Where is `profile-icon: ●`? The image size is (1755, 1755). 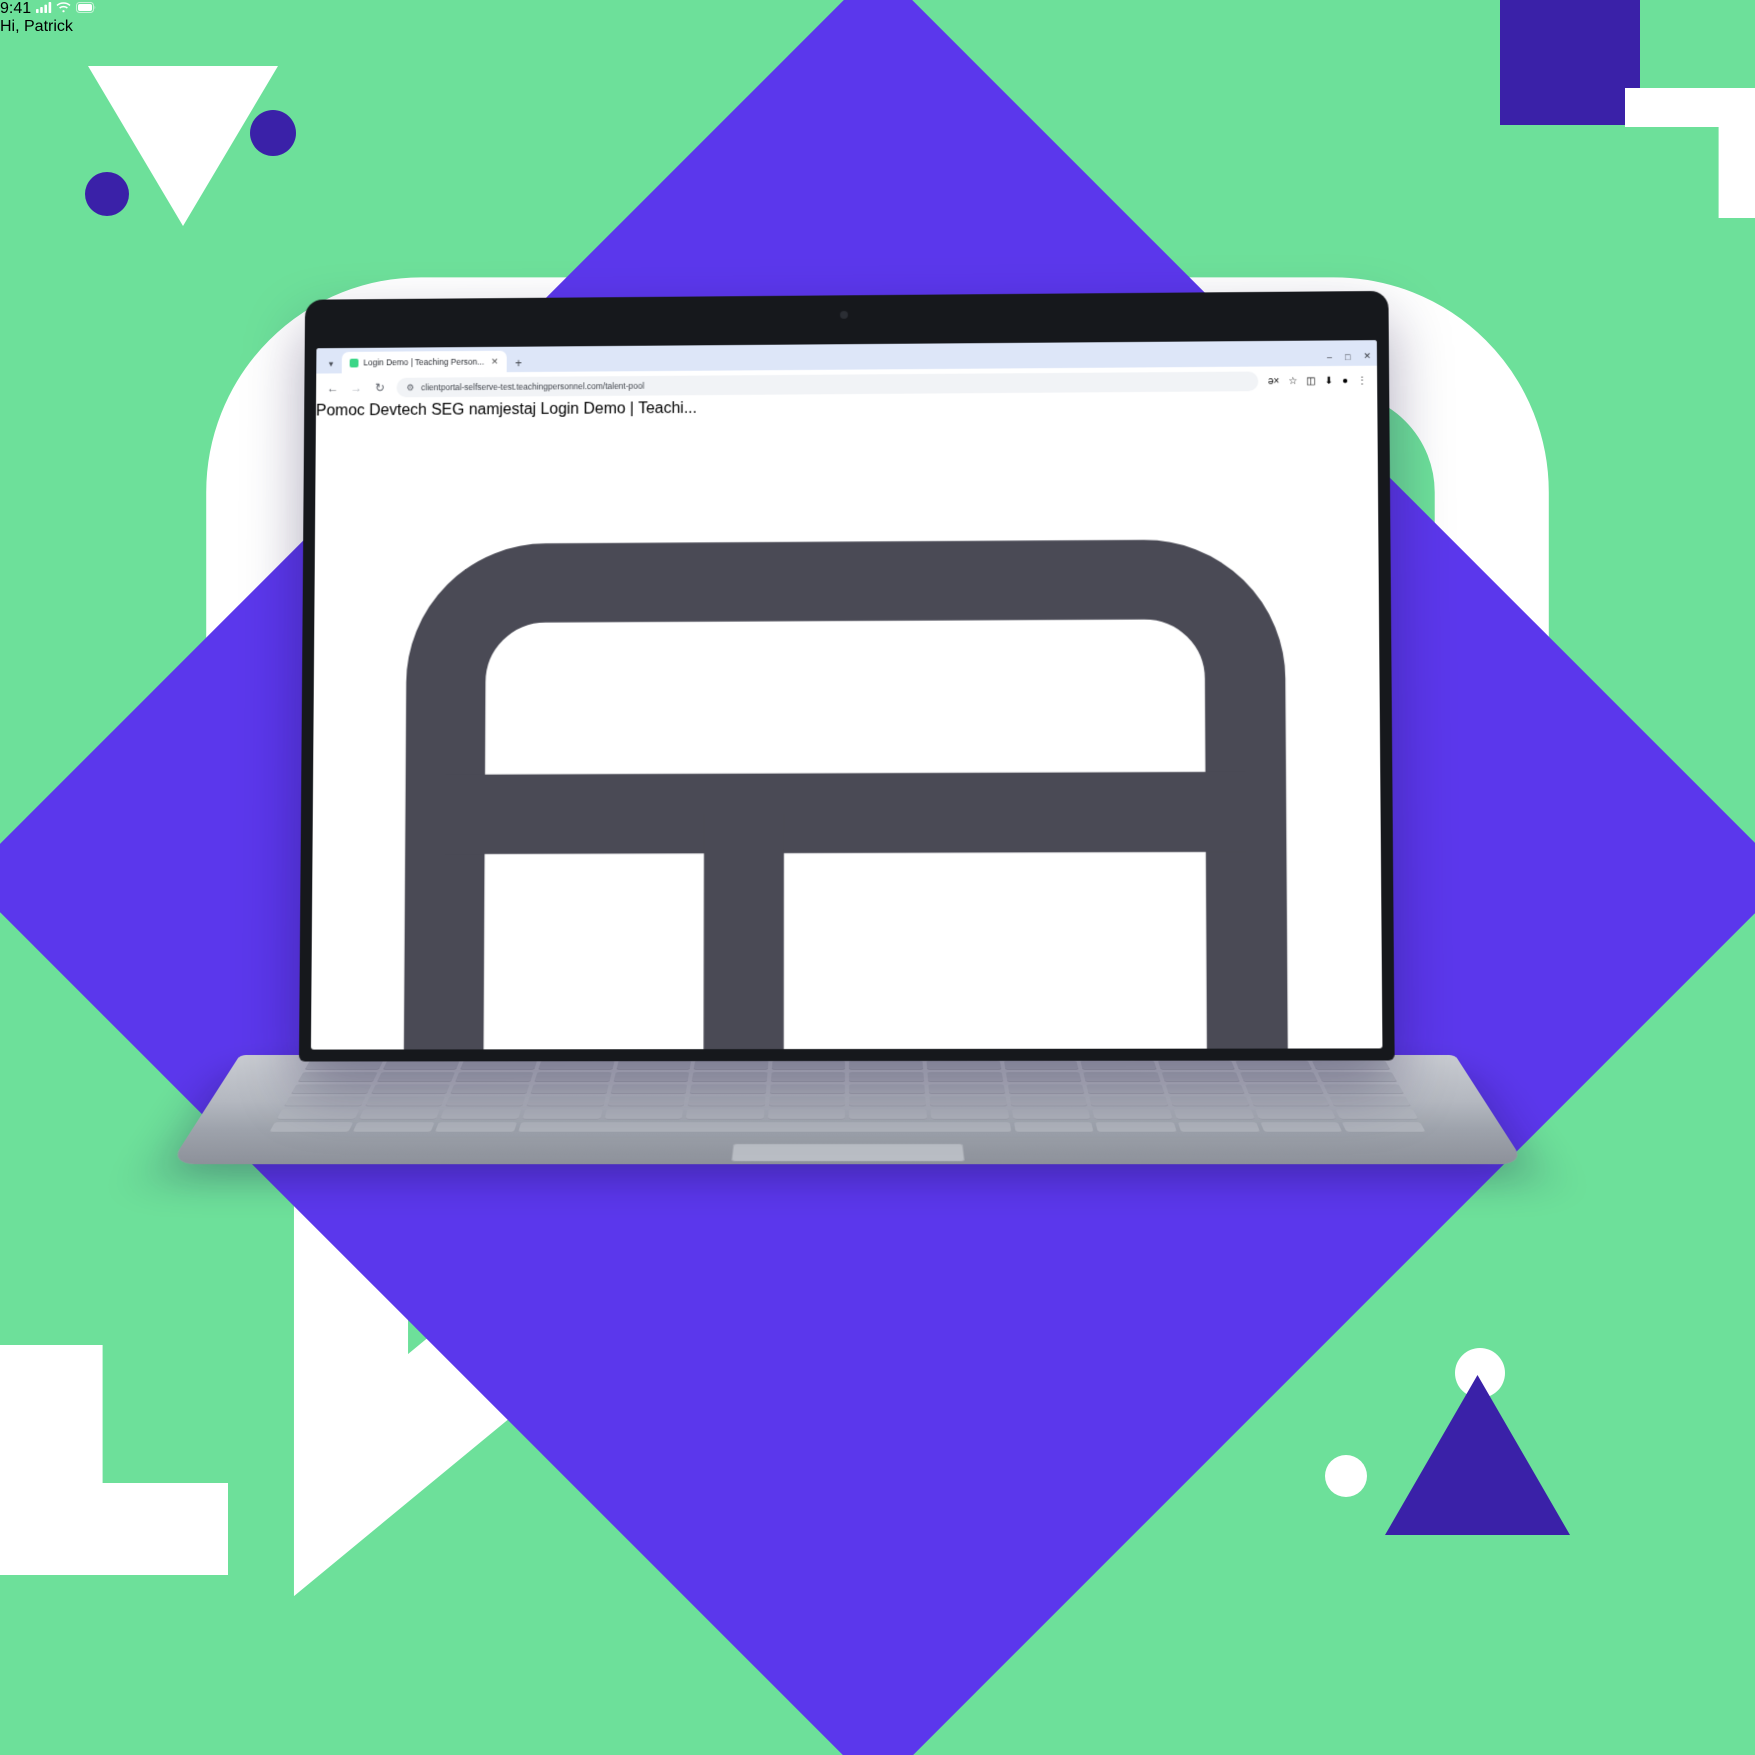
profile-icon: ● is located at coordinates (1345, 380).